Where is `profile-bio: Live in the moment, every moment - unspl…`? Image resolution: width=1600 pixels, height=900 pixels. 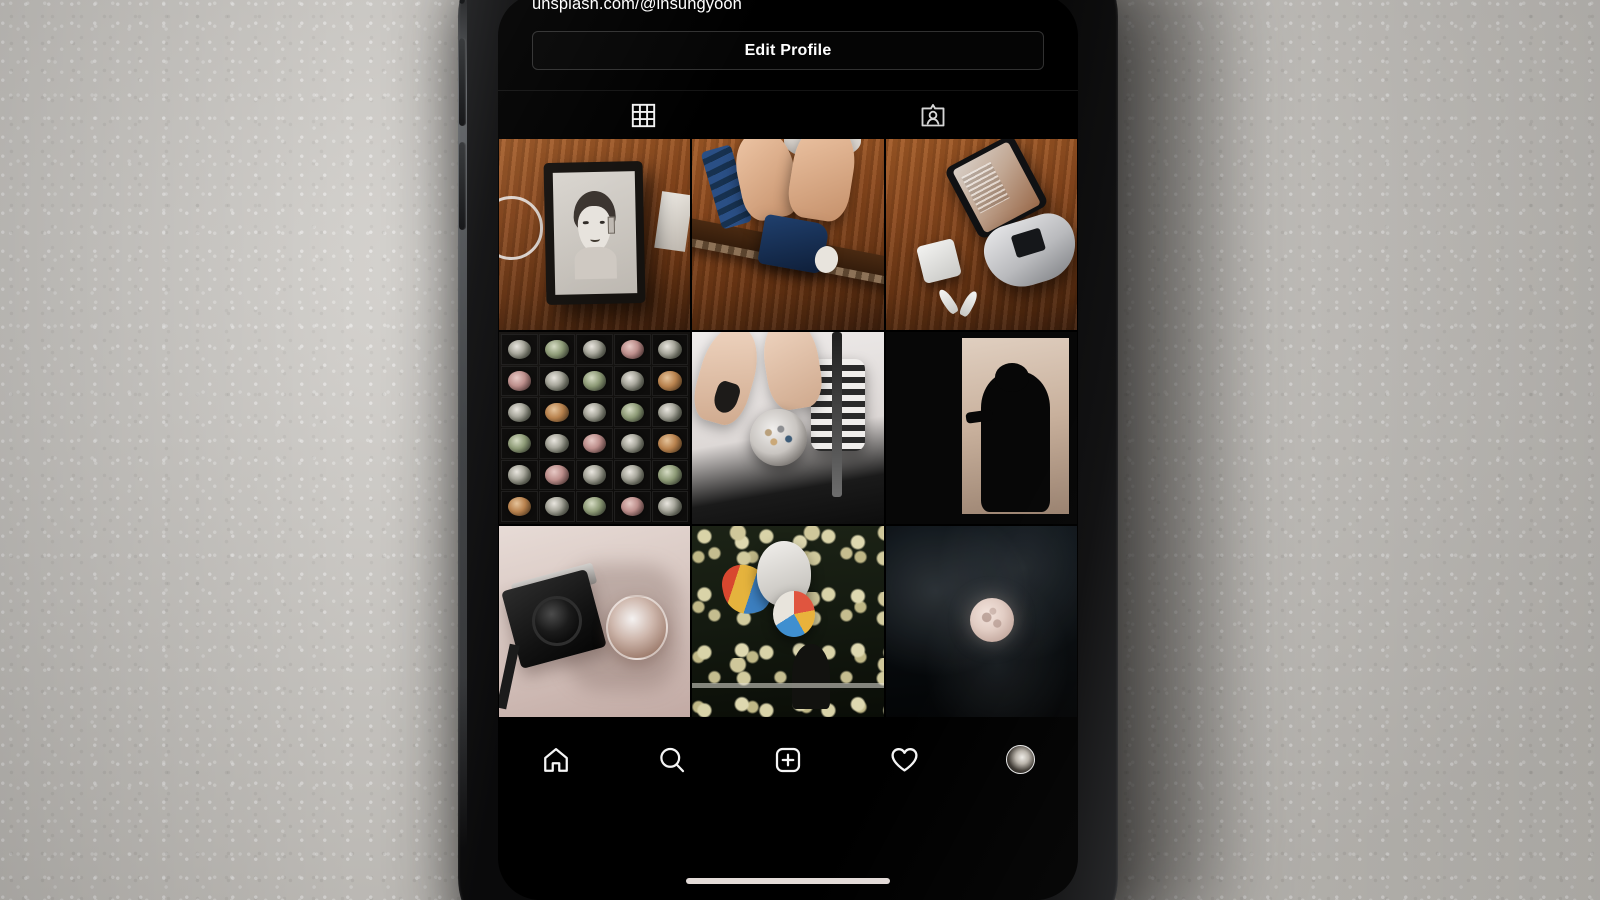 profile-bio: Live in the moment, every moment - unspl… is located at coordinates (788, 8).